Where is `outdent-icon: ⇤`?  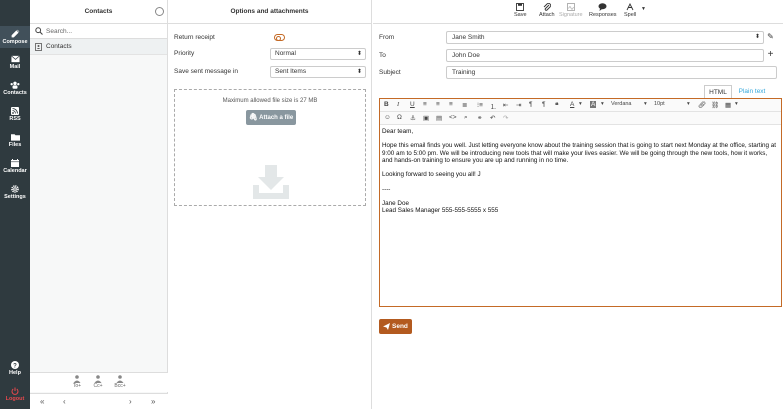
outdent-icon: ⇤ is located at coordinates (505, 105).